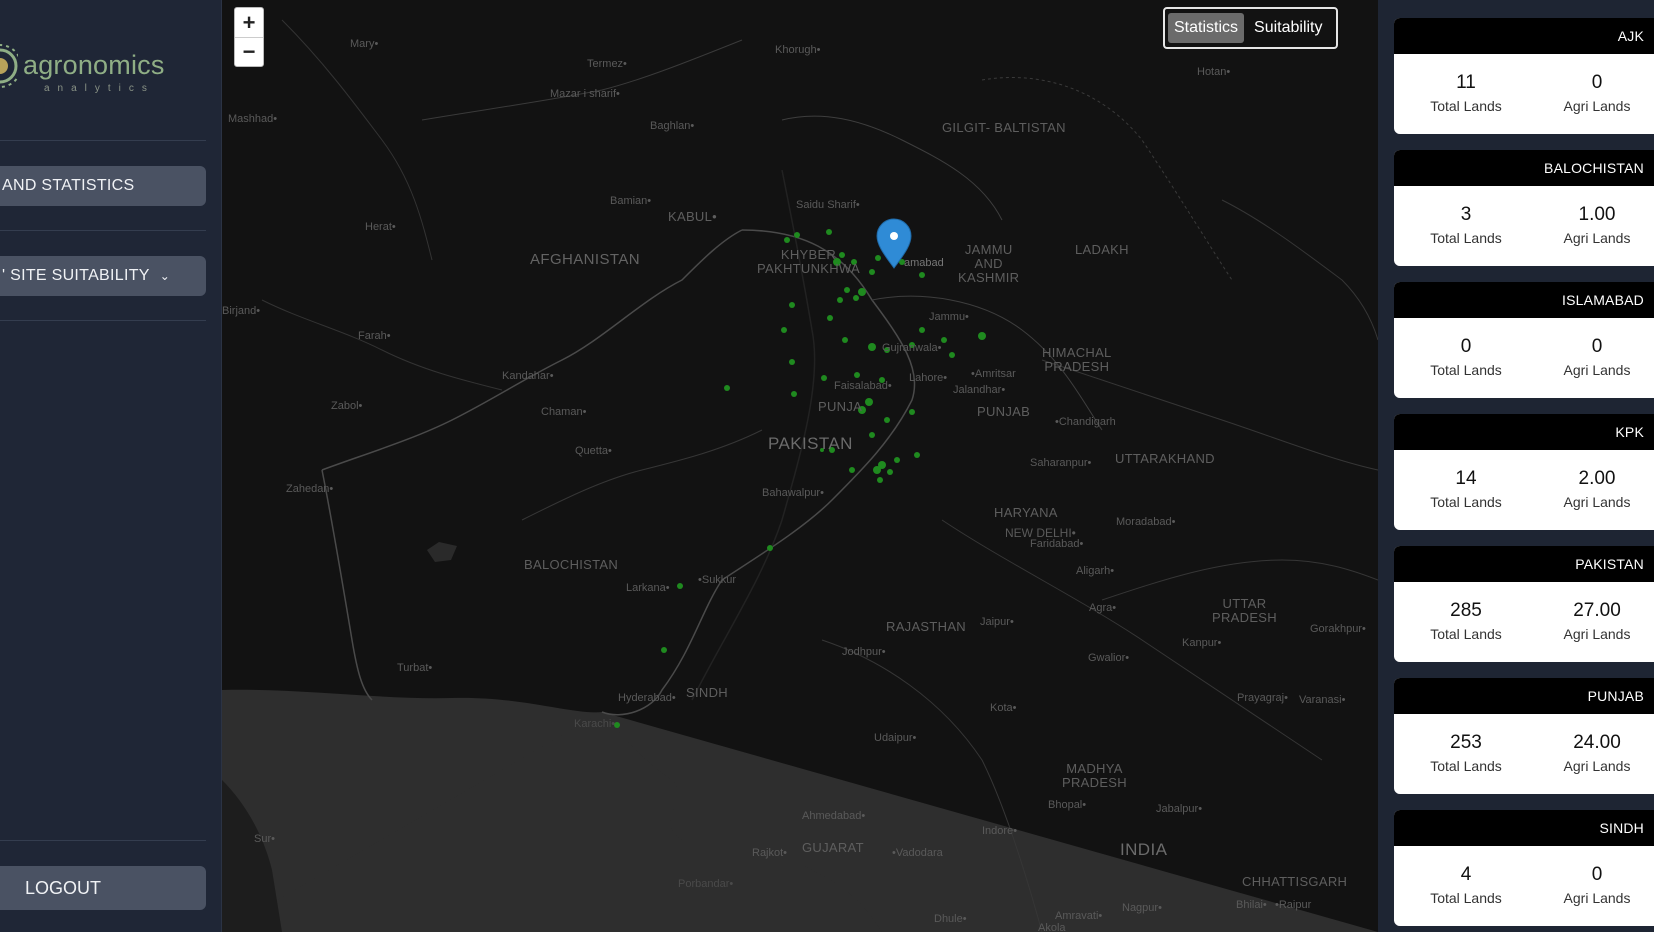 The height and width of the screenshot is (932, 1654). What do you see at coordinates (1004, 411) in the screenshot?
I see `map-label-punjab-in: PUNJAB` at bounding box center [1004, 411].